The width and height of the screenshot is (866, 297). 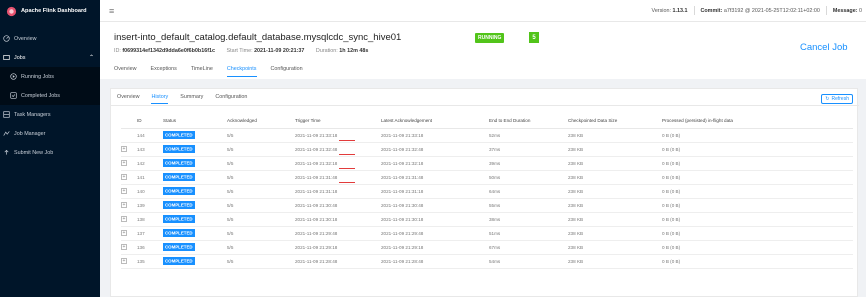 I want to click on tab-checkpoints: Checkpoints, so click(x=241, y=71).